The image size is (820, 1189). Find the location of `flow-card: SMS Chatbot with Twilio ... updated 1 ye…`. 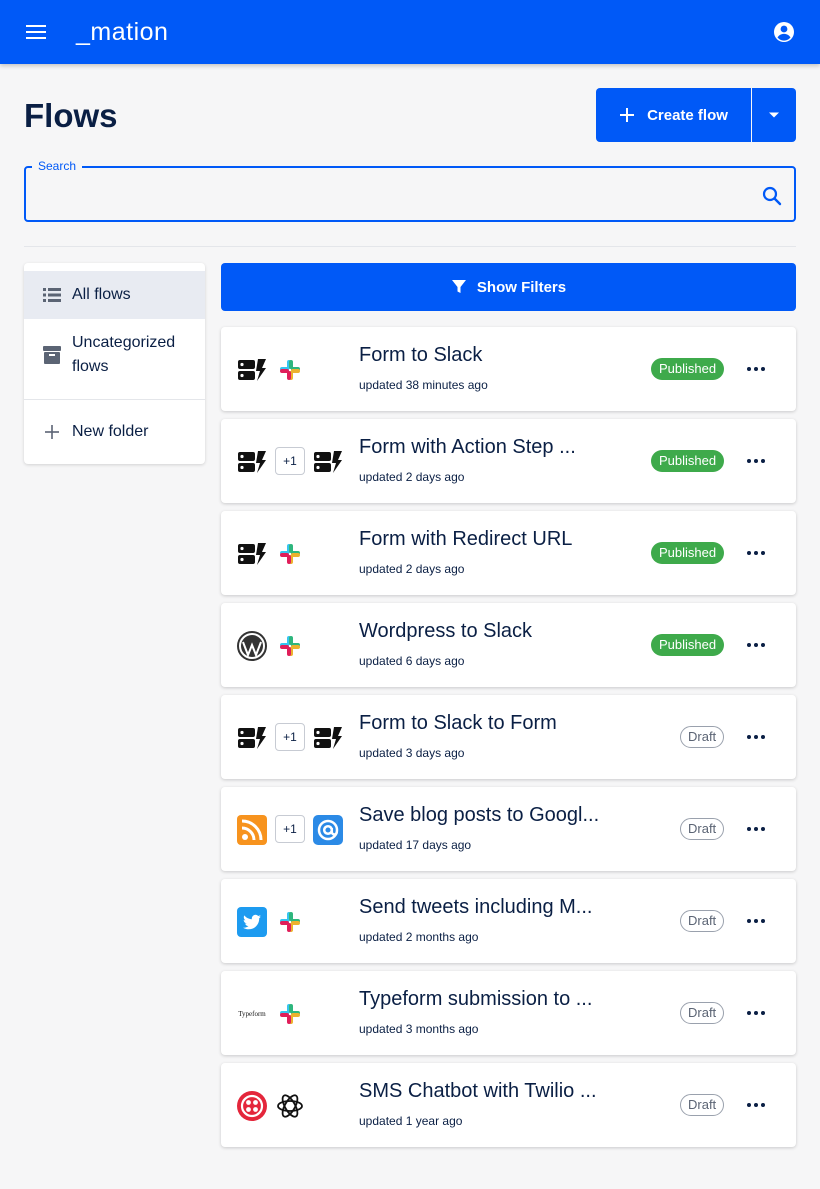

flow-card: SMS Chatbot with Twilio ... updated 1 ye… is located at coordinates (508, 1105).